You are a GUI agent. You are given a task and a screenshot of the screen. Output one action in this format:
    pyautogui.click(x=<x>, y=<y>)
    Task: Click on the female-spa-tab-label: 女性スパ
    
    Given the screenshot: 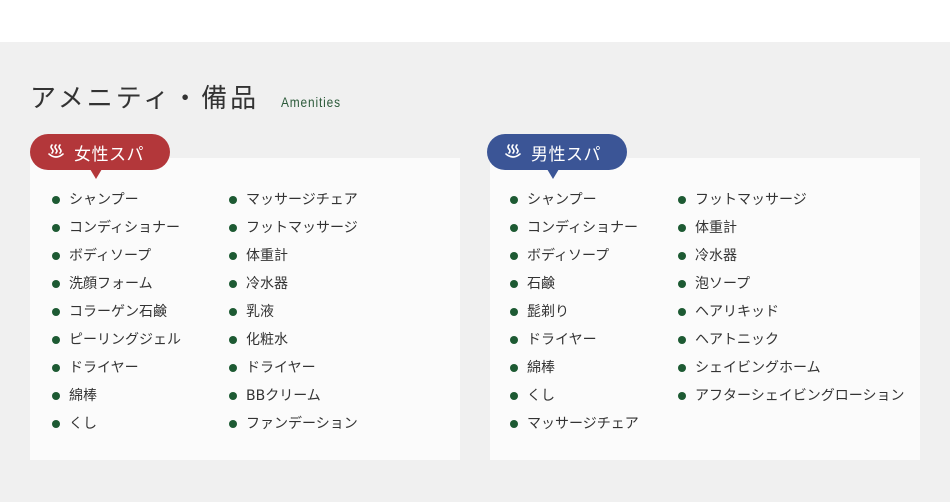 What is the action you would take?
    pyautogui.click(x=109, y=154)
    